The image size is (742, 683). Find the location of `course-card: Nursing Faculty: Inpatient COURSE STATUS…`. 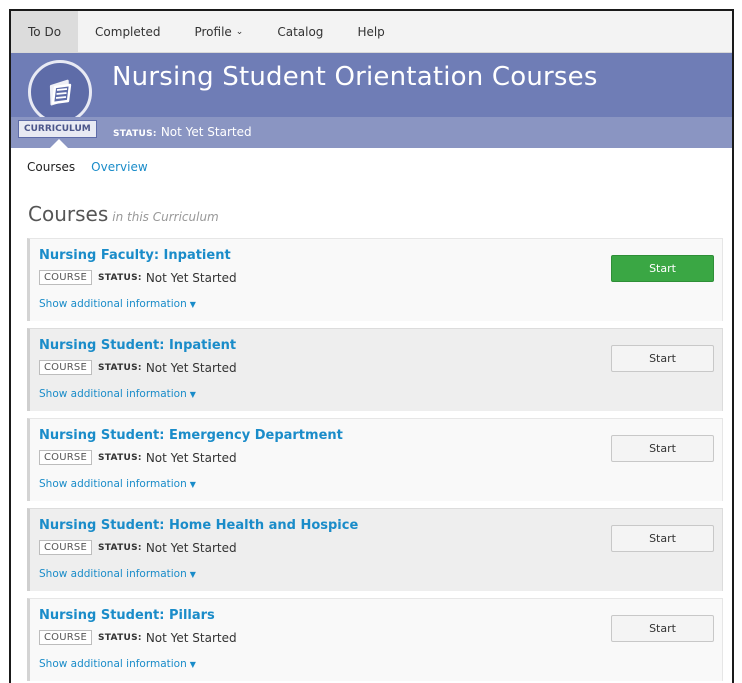

course-card: Nursing Faculty: Inpatient COURSE STATUS… is located at coordinates (375, 279).